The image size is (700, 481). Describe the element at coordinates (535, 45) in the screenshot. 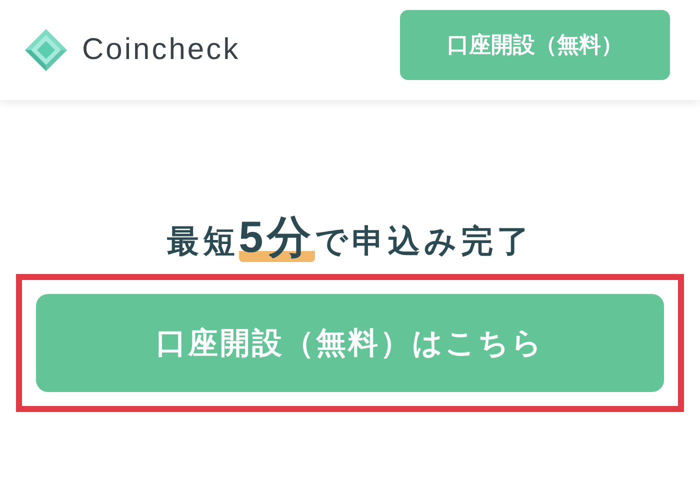

I see `open-account-button: 口座開設（無料）` at that location.